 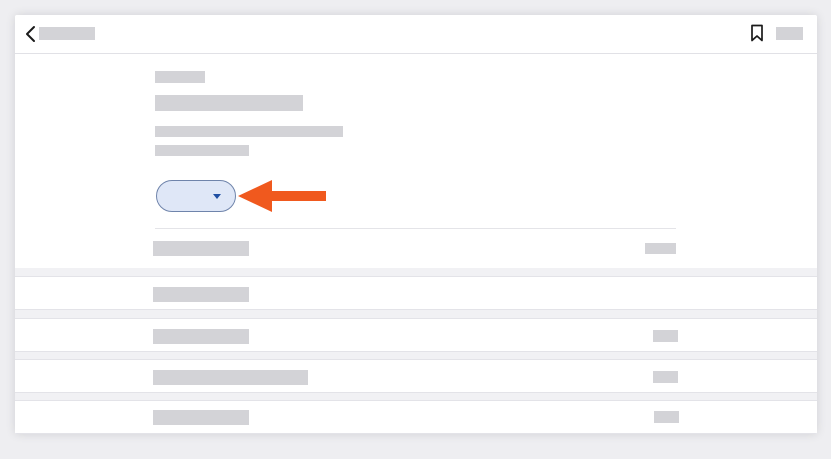 What do you see at coordinates (789, 33) in the screenshot?
I see `header-action-label` at bounding box center [789, 33].